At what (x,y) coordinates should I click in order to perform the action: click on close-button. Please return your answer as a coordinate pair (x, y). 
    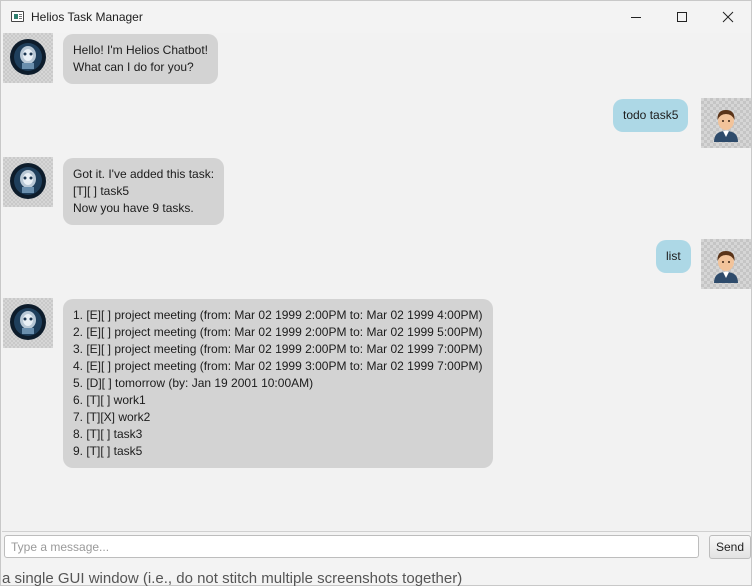
    Looking at the image, I should click on (728, 17).